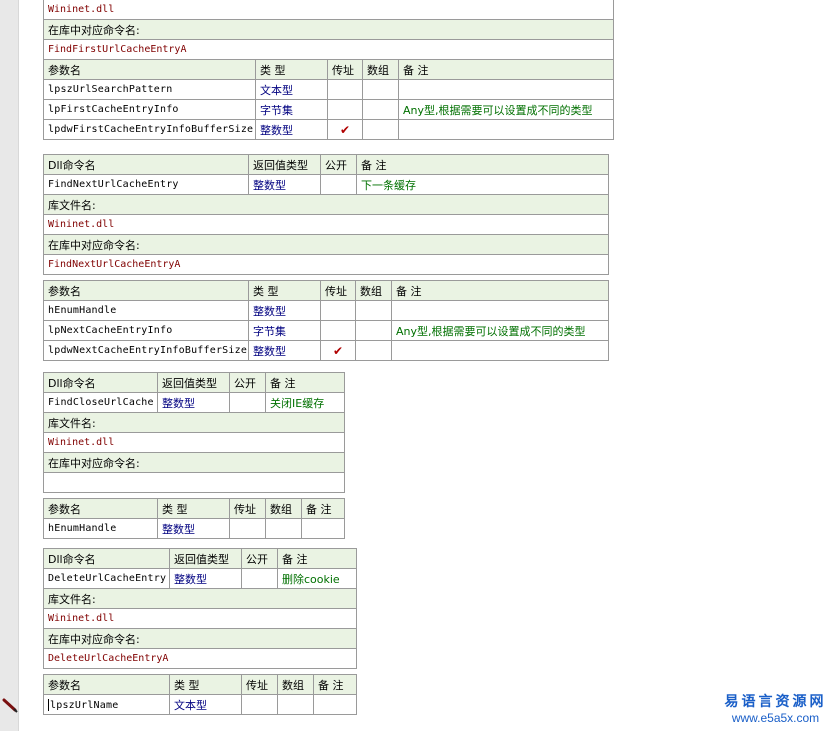 This screenshot has height=731, width=835. What do you see at coordinates (48, 704) in the screenshot?
I see `text-cursor` at bounding box center [48, 704].